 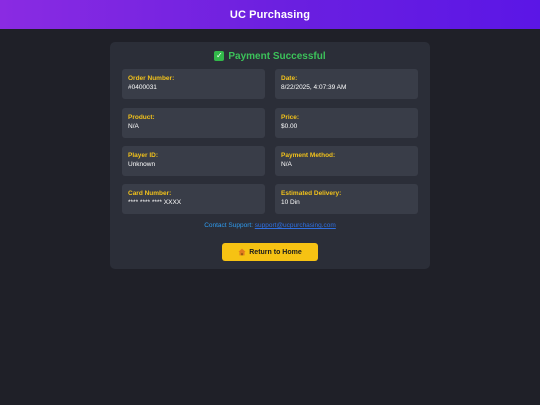 What do you see at coordinates (219, 56) in the screenshot?
I see `check-icon: ✓` at bounding box center [219, 56].